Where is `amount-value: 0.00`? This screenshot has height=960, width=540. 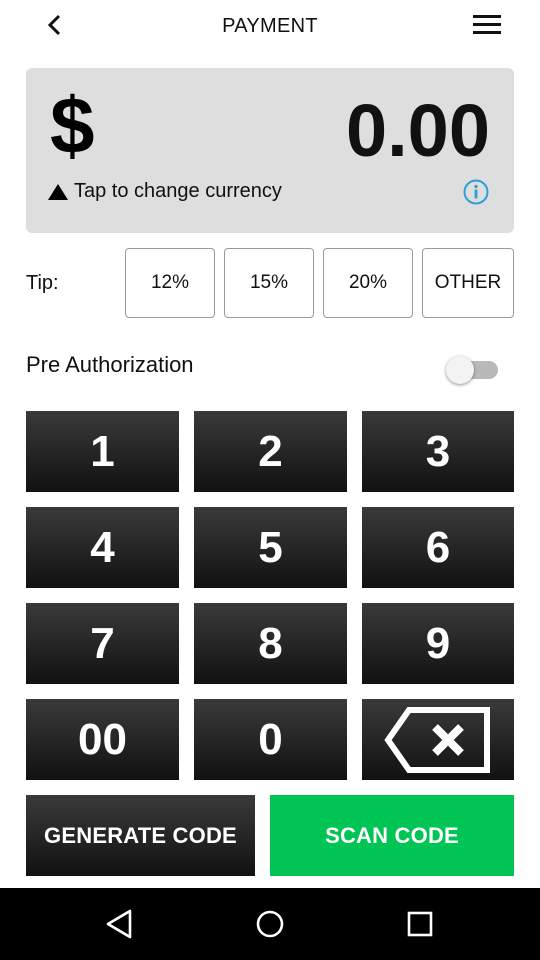 amount-value: 0.00 is located at coordinates (417, 130).